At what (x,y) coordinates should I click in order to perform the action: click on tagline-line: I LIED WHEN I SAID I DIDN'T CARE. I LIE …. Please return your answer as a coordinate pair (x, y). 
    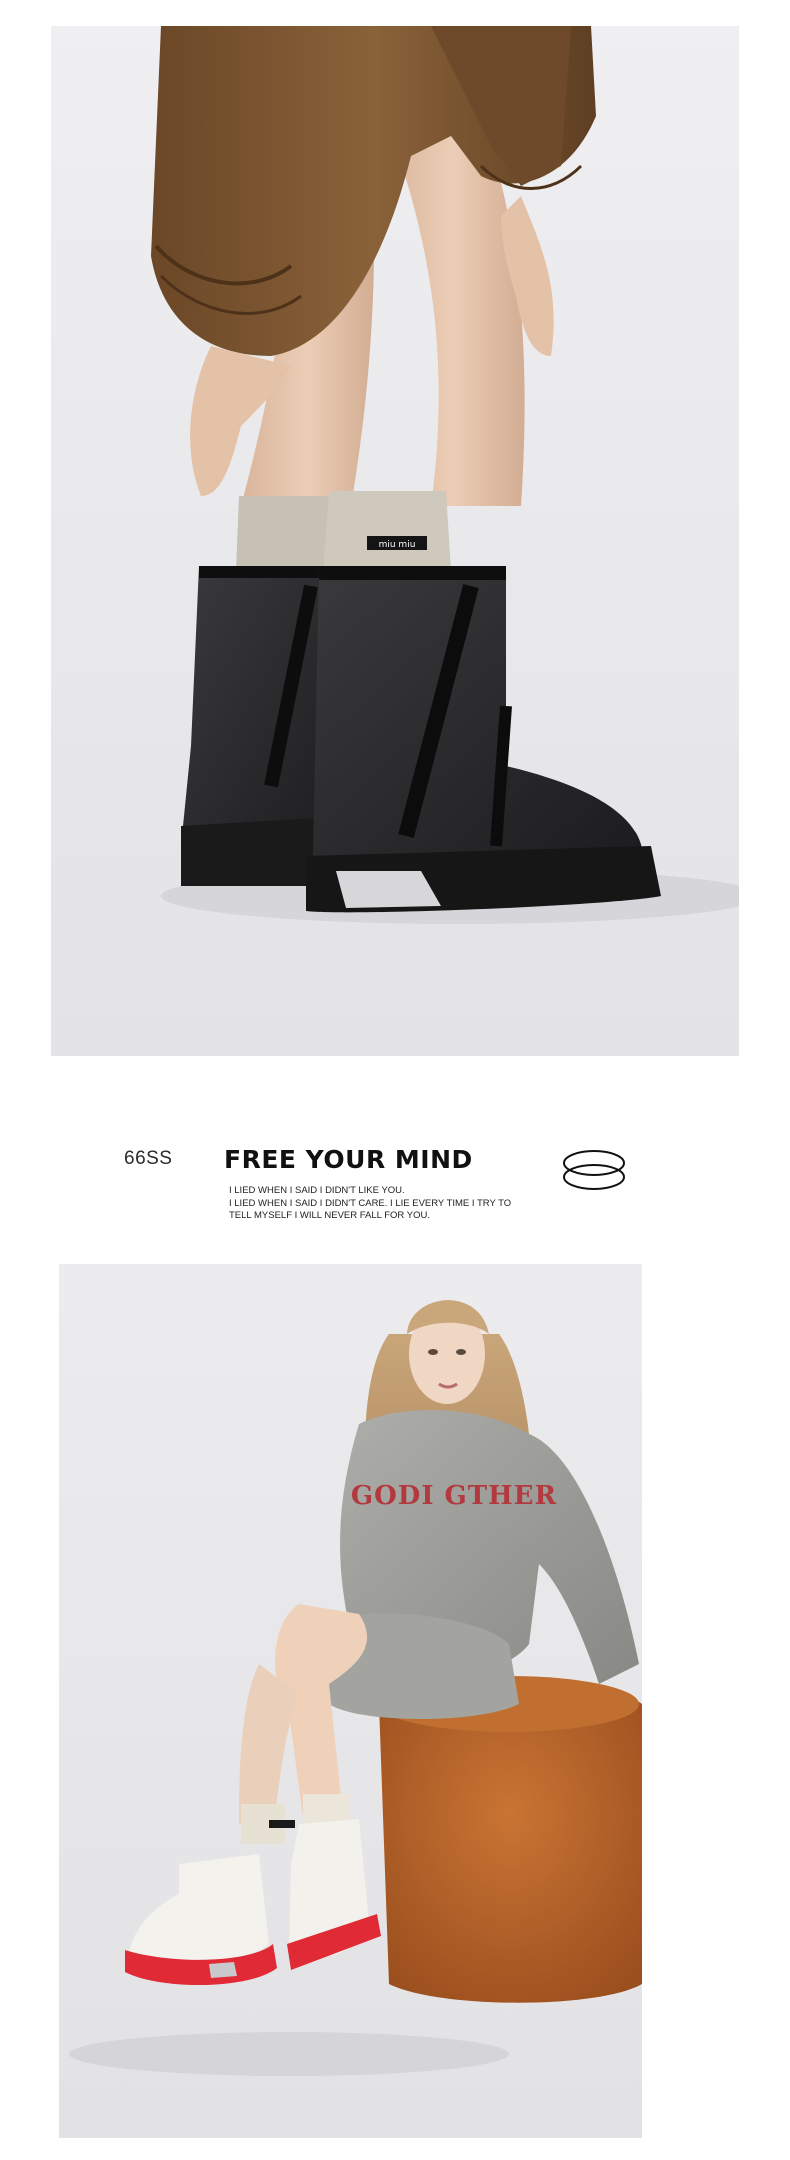
    Looking at the image, I should click on (370, 1203).